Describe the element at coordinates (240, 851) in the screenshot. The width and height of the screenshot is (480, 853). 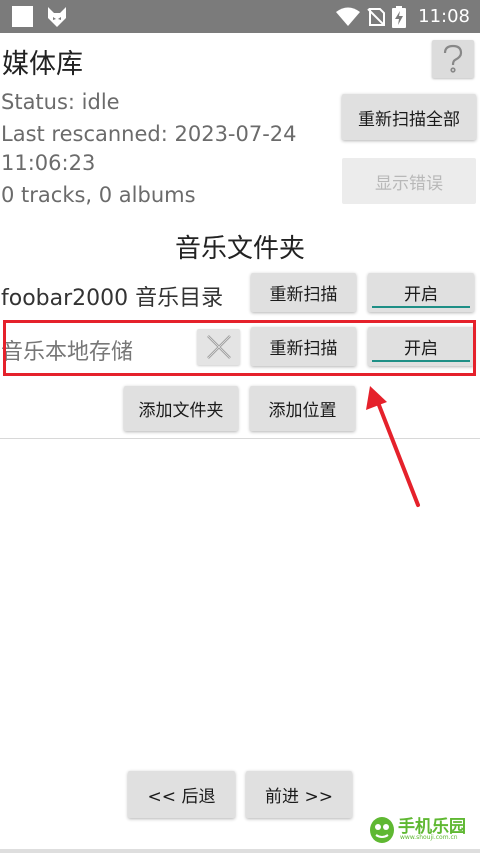
I see `bottom-edge` at that location.